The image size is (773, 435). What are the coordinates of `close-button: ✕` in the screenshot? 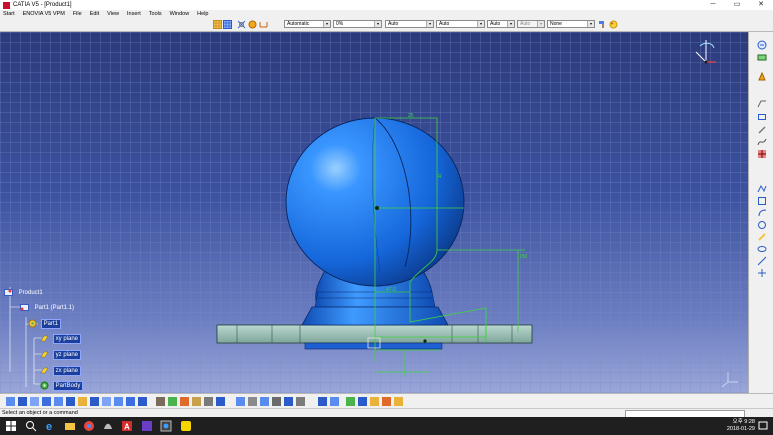 It's located at (761, 5).